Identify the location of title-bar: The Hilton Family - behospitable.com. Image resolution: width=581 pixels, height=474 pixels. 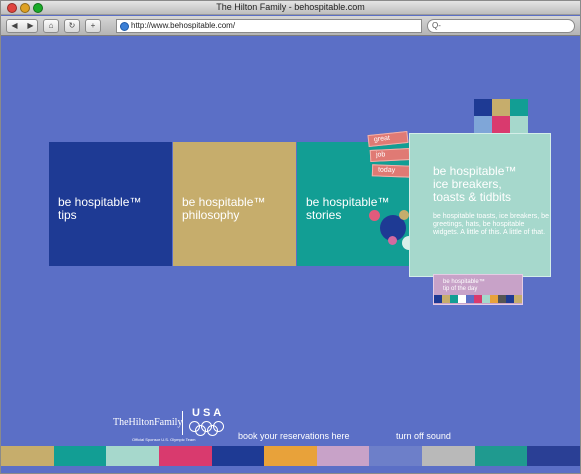
(290, 8).